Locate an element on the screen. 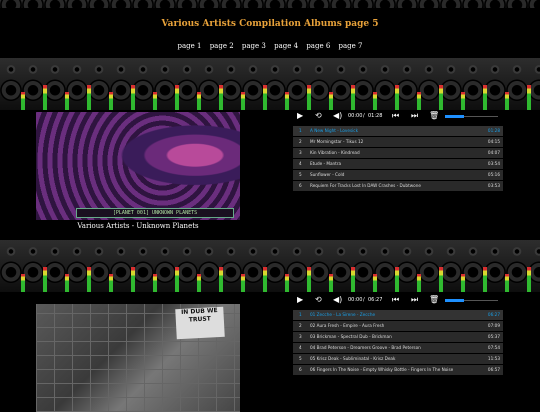  track-row: 1 A New Night - Lovesick 01:28 is located at coordinates (398, 131).